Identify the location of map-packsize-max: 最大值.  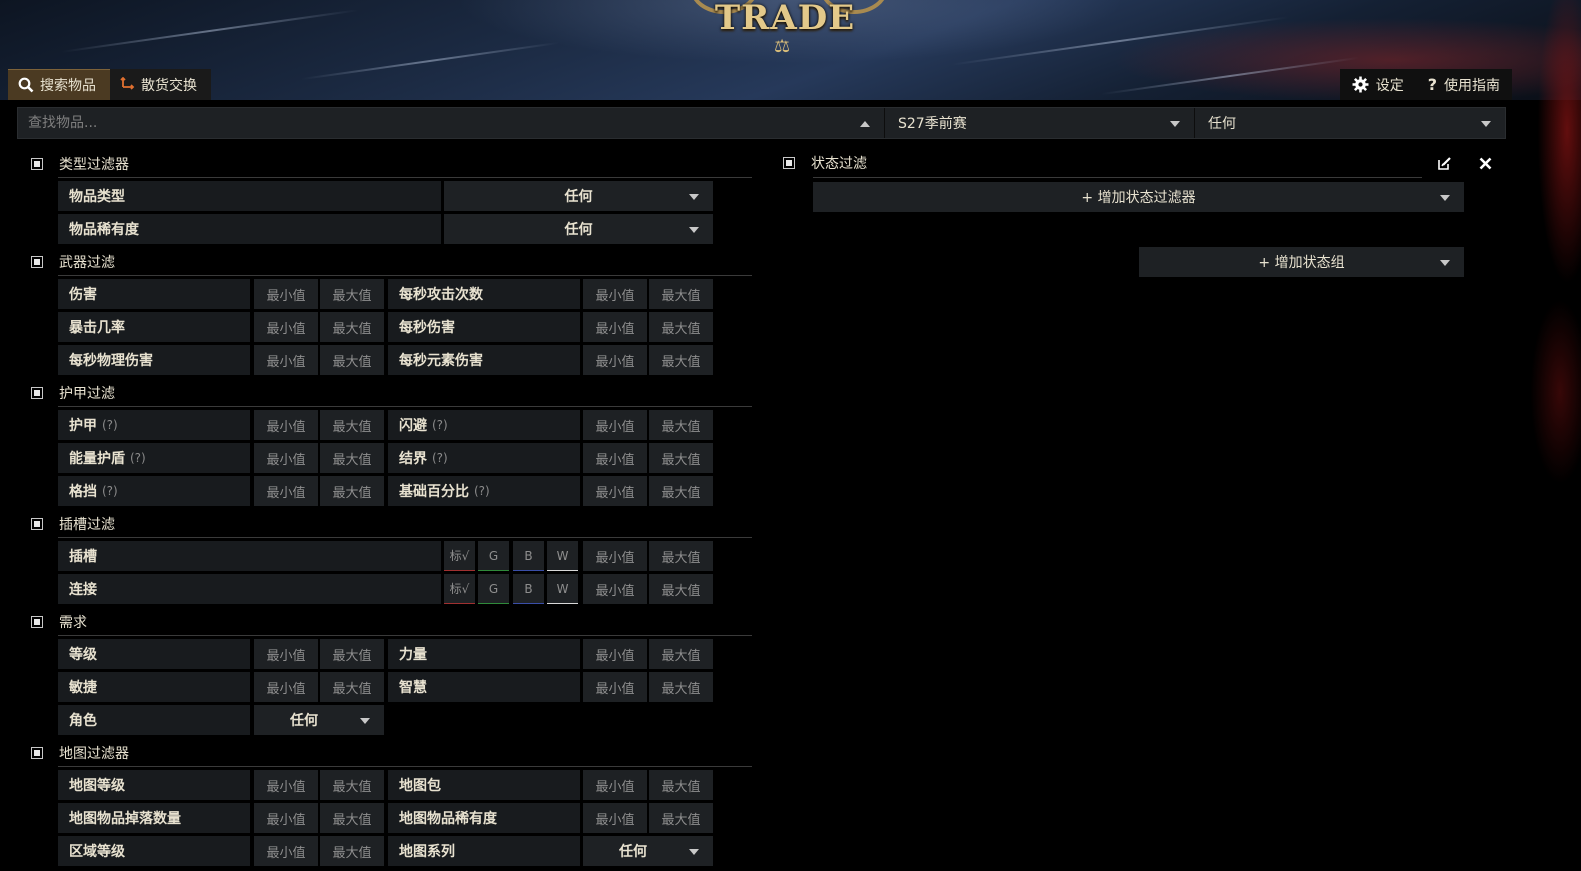
(681, 785).